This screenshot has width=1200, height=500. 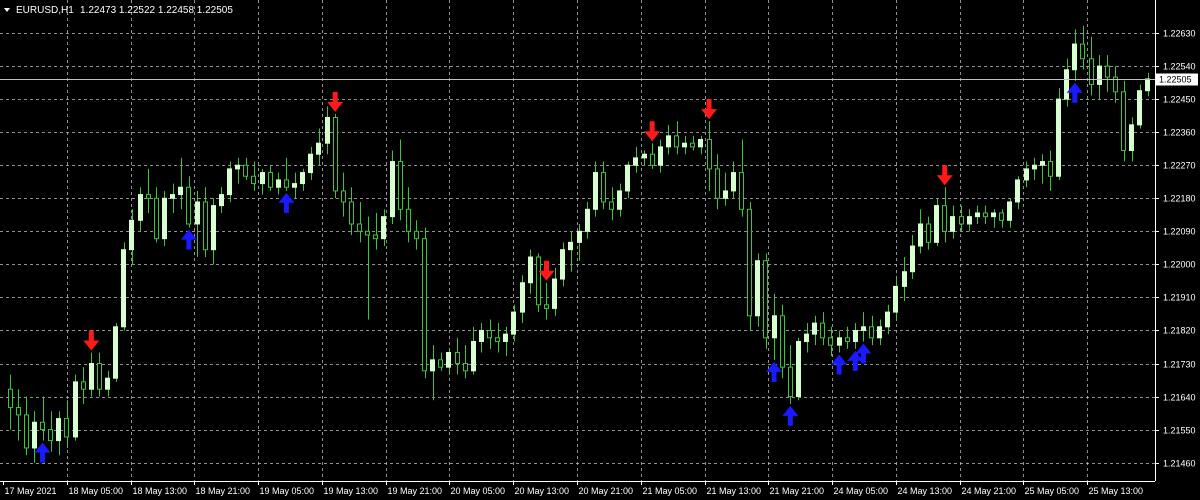 I want to click on price-tick-label: 1.21550, so click(x=1179, y=431).